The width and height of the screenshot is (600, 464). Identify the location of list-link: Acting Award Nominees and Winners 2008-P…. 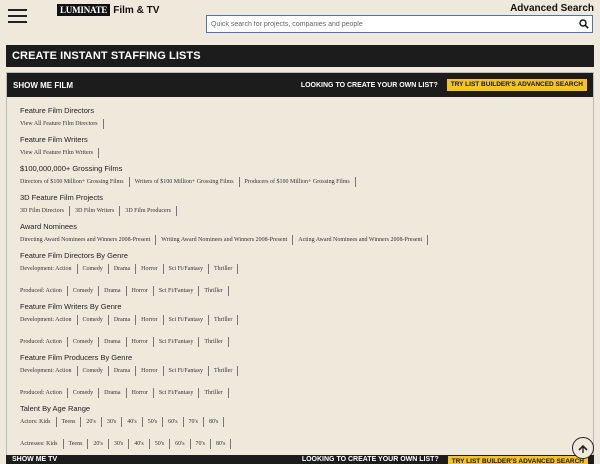
(360, 240).